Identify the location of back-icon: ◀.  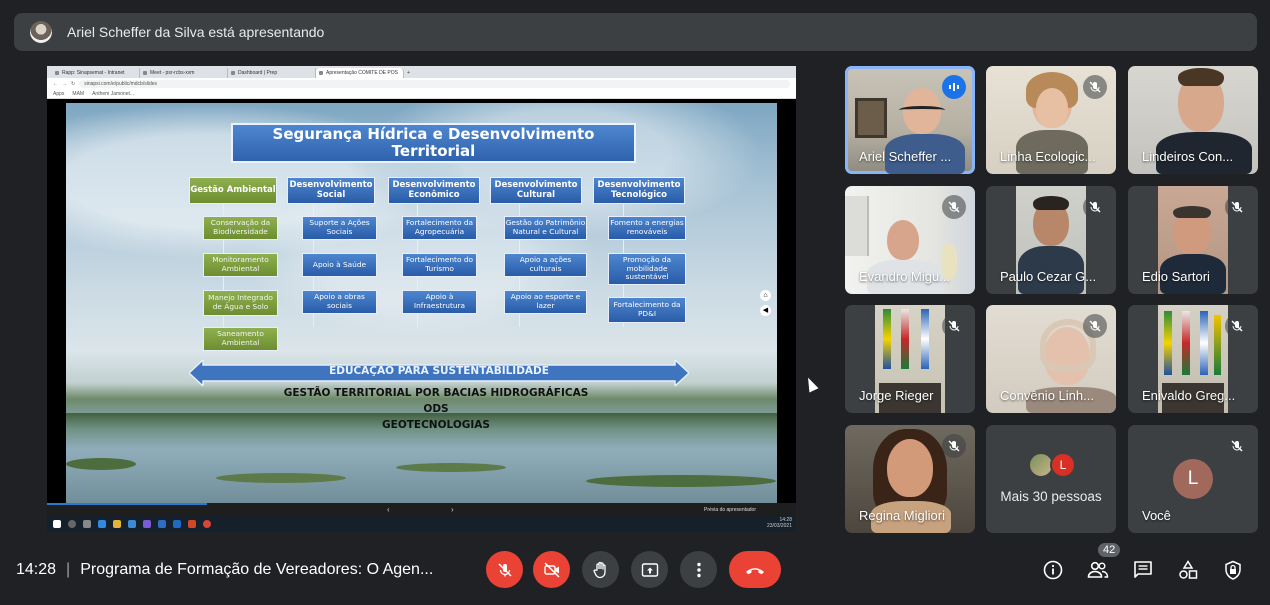
(765, 310).